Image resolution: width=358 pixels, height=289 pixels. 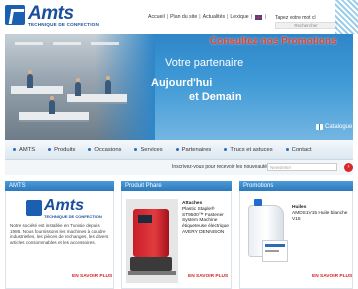 What do you see at coordinates (302, 167) in the screenshot?
I see `newsletter-input` at bounding box center [302, 167].